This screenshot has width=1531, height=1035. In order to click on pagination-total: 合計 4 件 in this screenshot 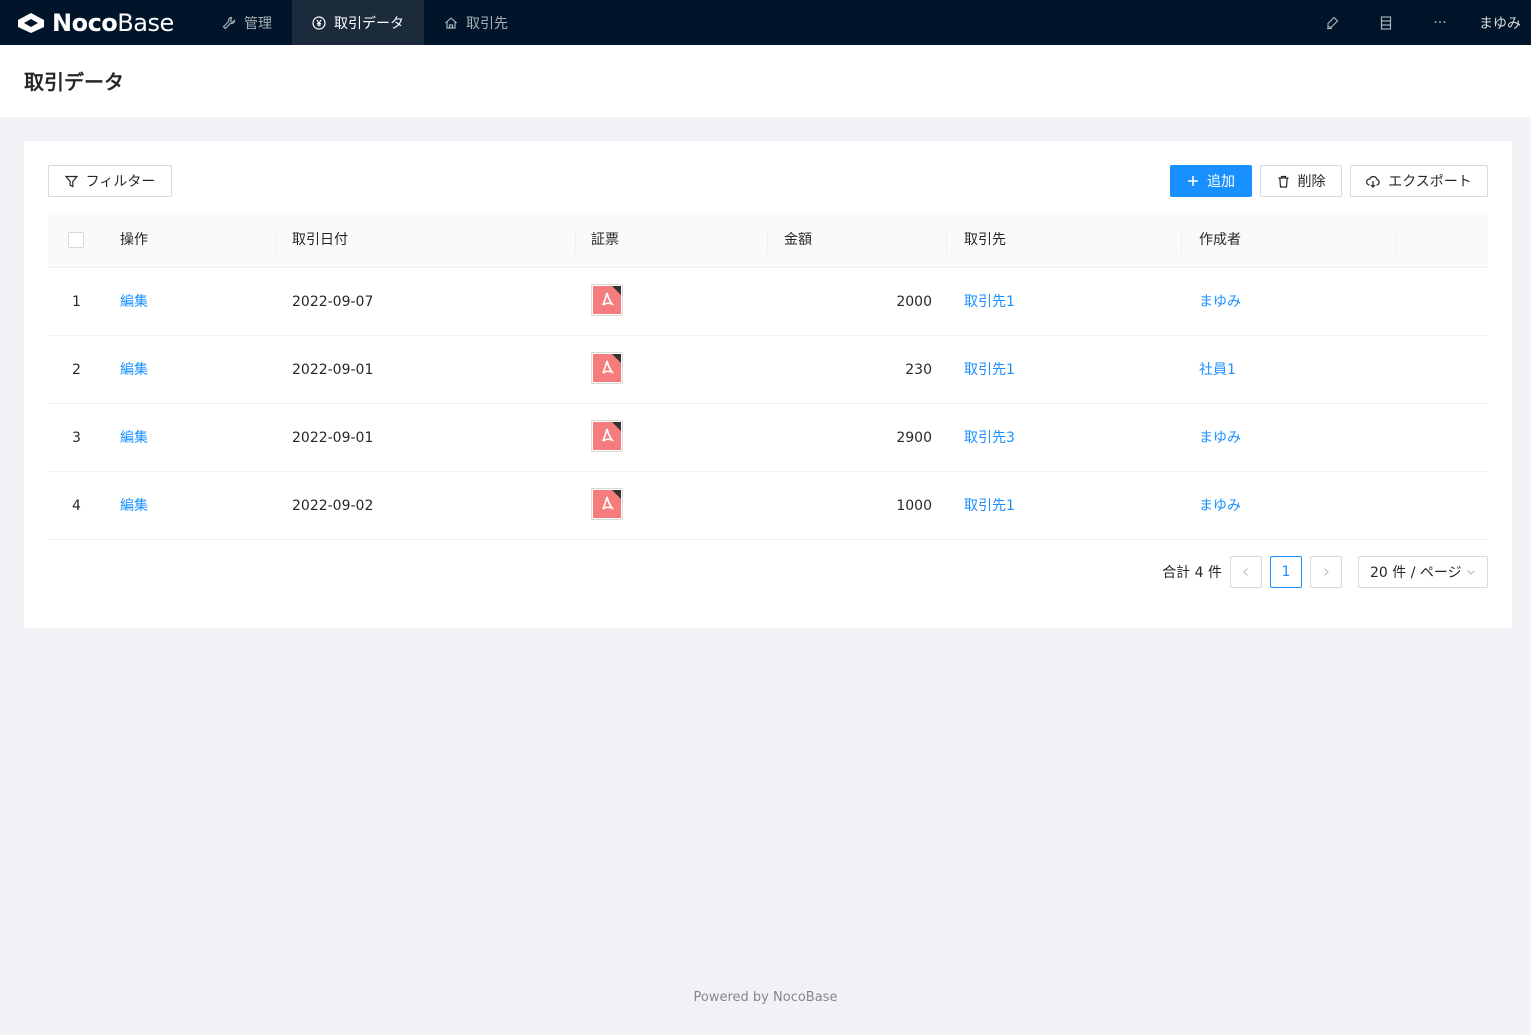, I will do `click(1192, 573)`.